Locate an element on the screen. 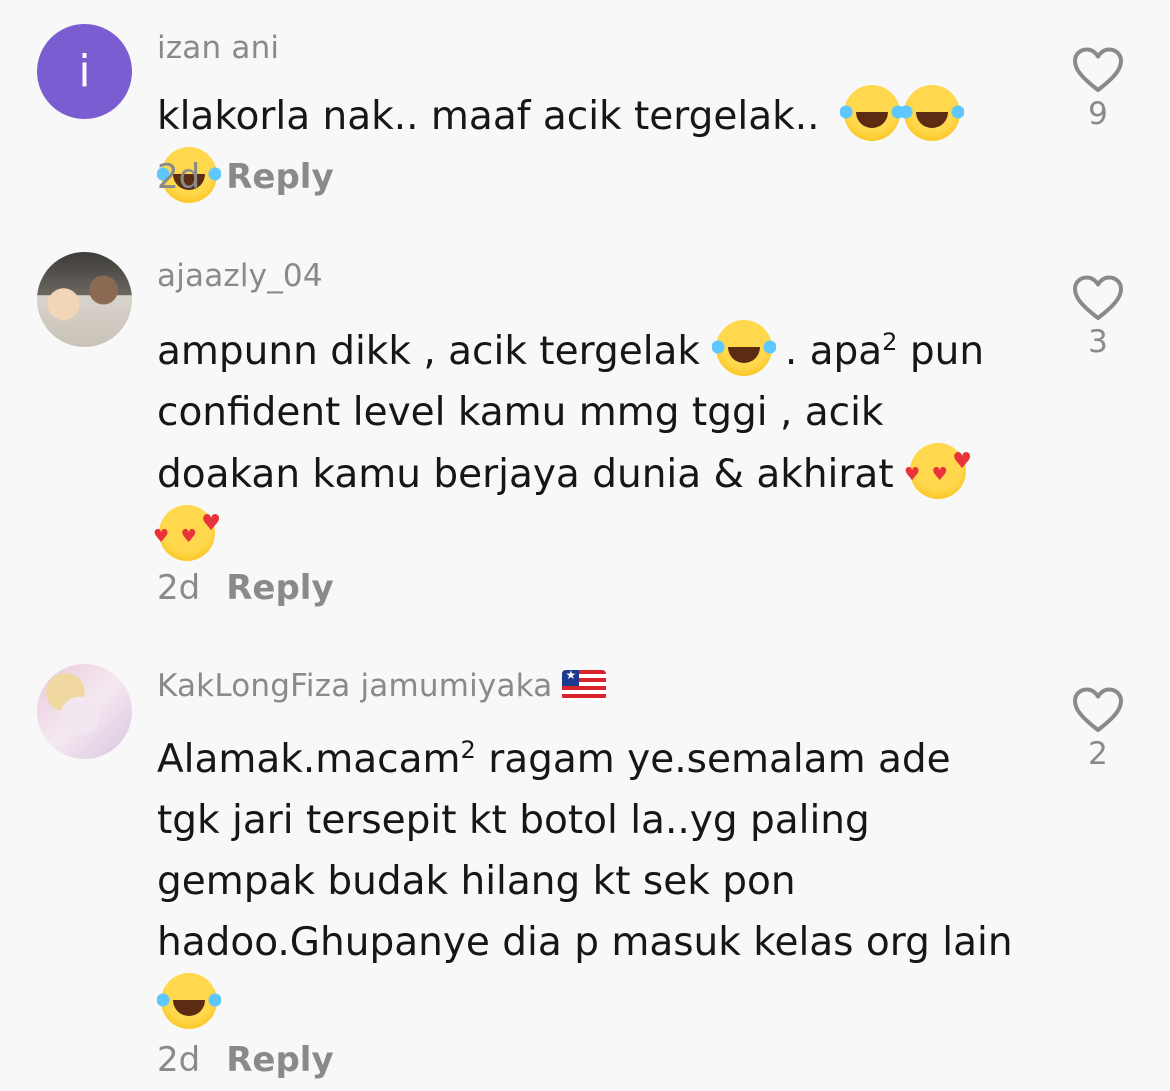 This screenshot has width=1170, height=1091. comment-text-part: ampunn dikk , acik tergelak is located at coordinates (429, 351).